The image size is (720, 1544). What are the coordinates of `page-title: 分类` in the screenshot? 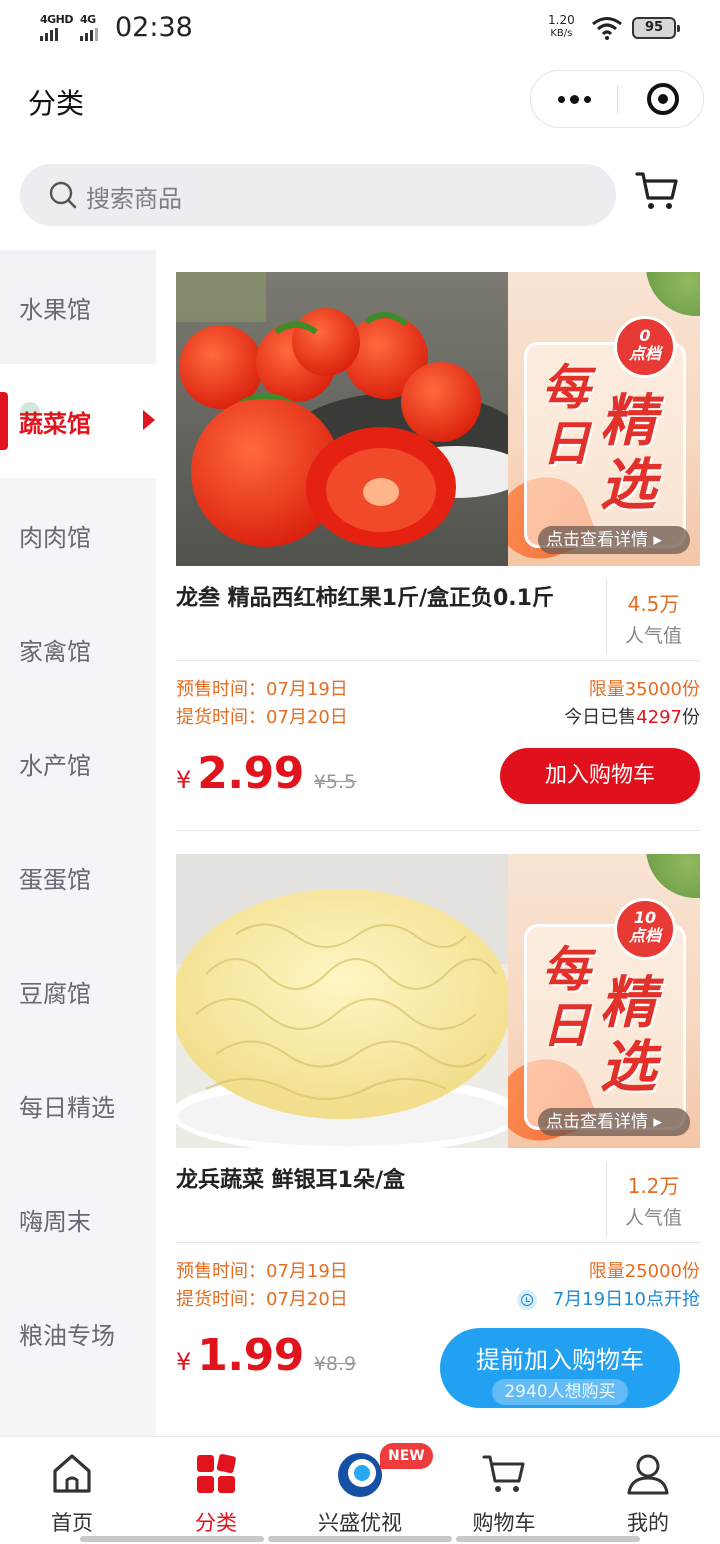 It's located at (56, 103).